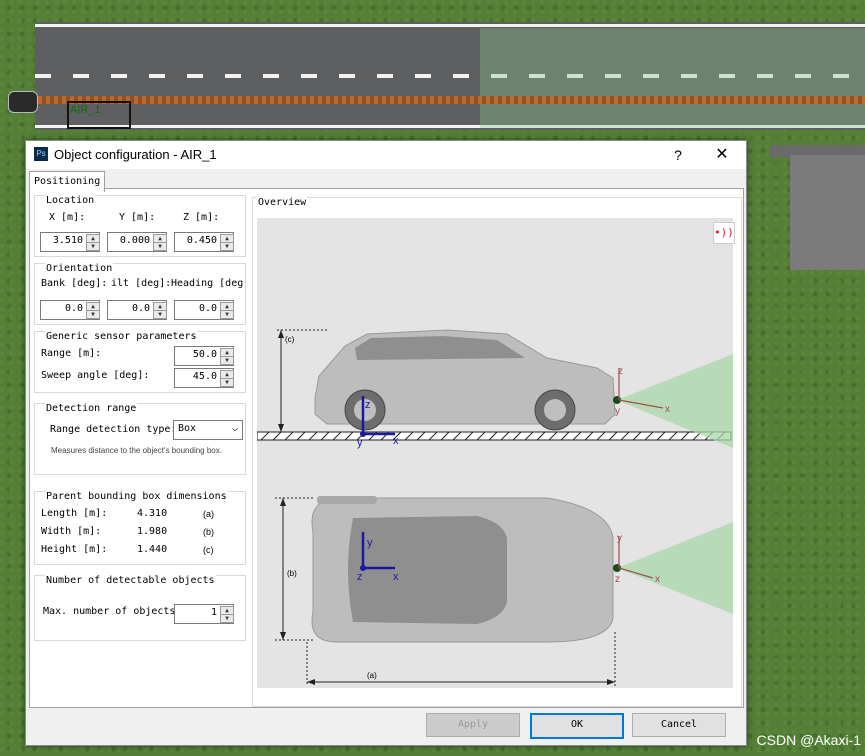 The height and width of the screenshot is (756, 865). I want to click on height-label: Height [m]:, so click(74, 549).